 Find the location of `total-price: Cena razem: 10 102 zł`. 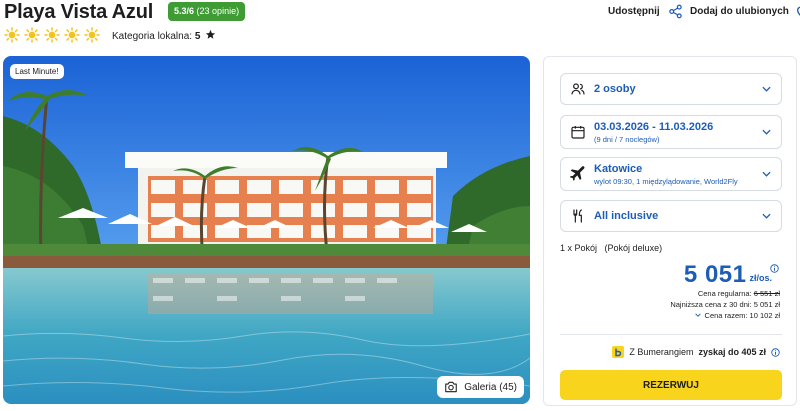

total-price: Cena razem: 10 102 zł is located at coordinates (742, 315).